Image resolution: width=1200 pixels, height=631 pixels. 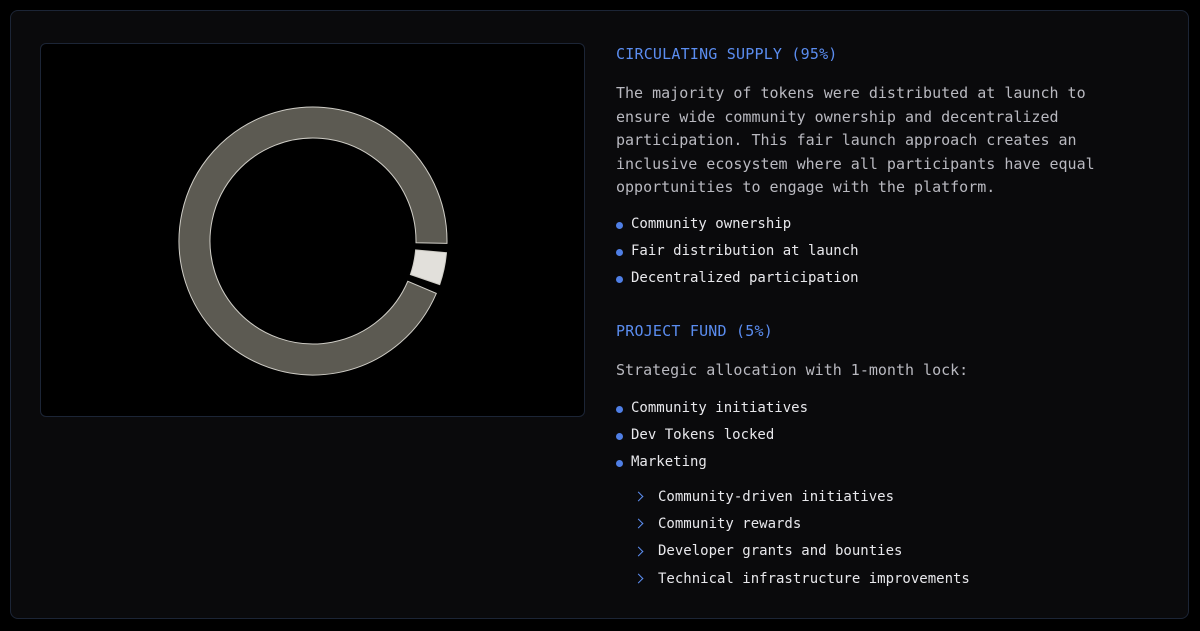 What do you see at coordinates (727, 54) in the screenshot?
I see `circulating-supply-title: CIRCULATING SUPPLY (95%)` at bounding box center [727, 54].